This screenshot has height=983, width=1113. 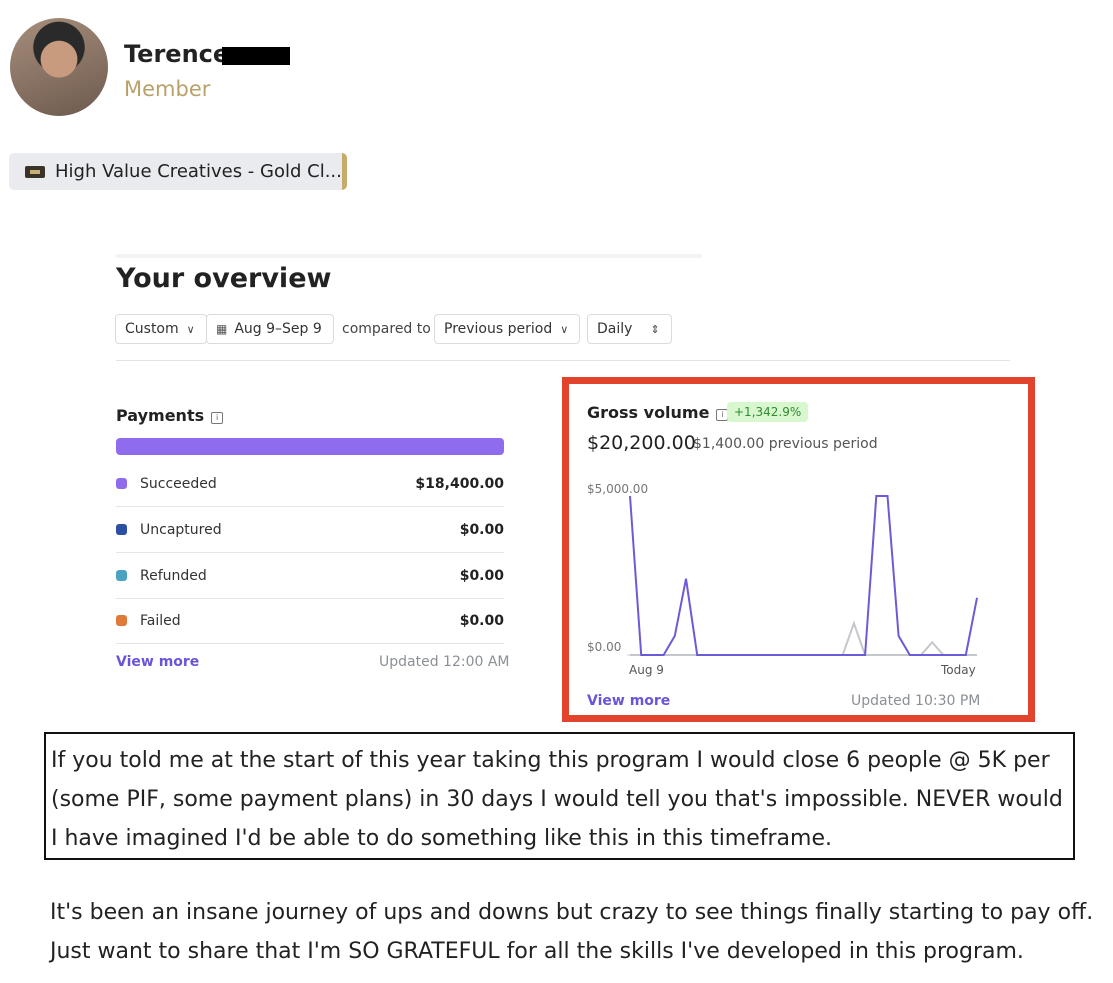 I want to click on overview-title: Your overview, so click(x=224, y=278).